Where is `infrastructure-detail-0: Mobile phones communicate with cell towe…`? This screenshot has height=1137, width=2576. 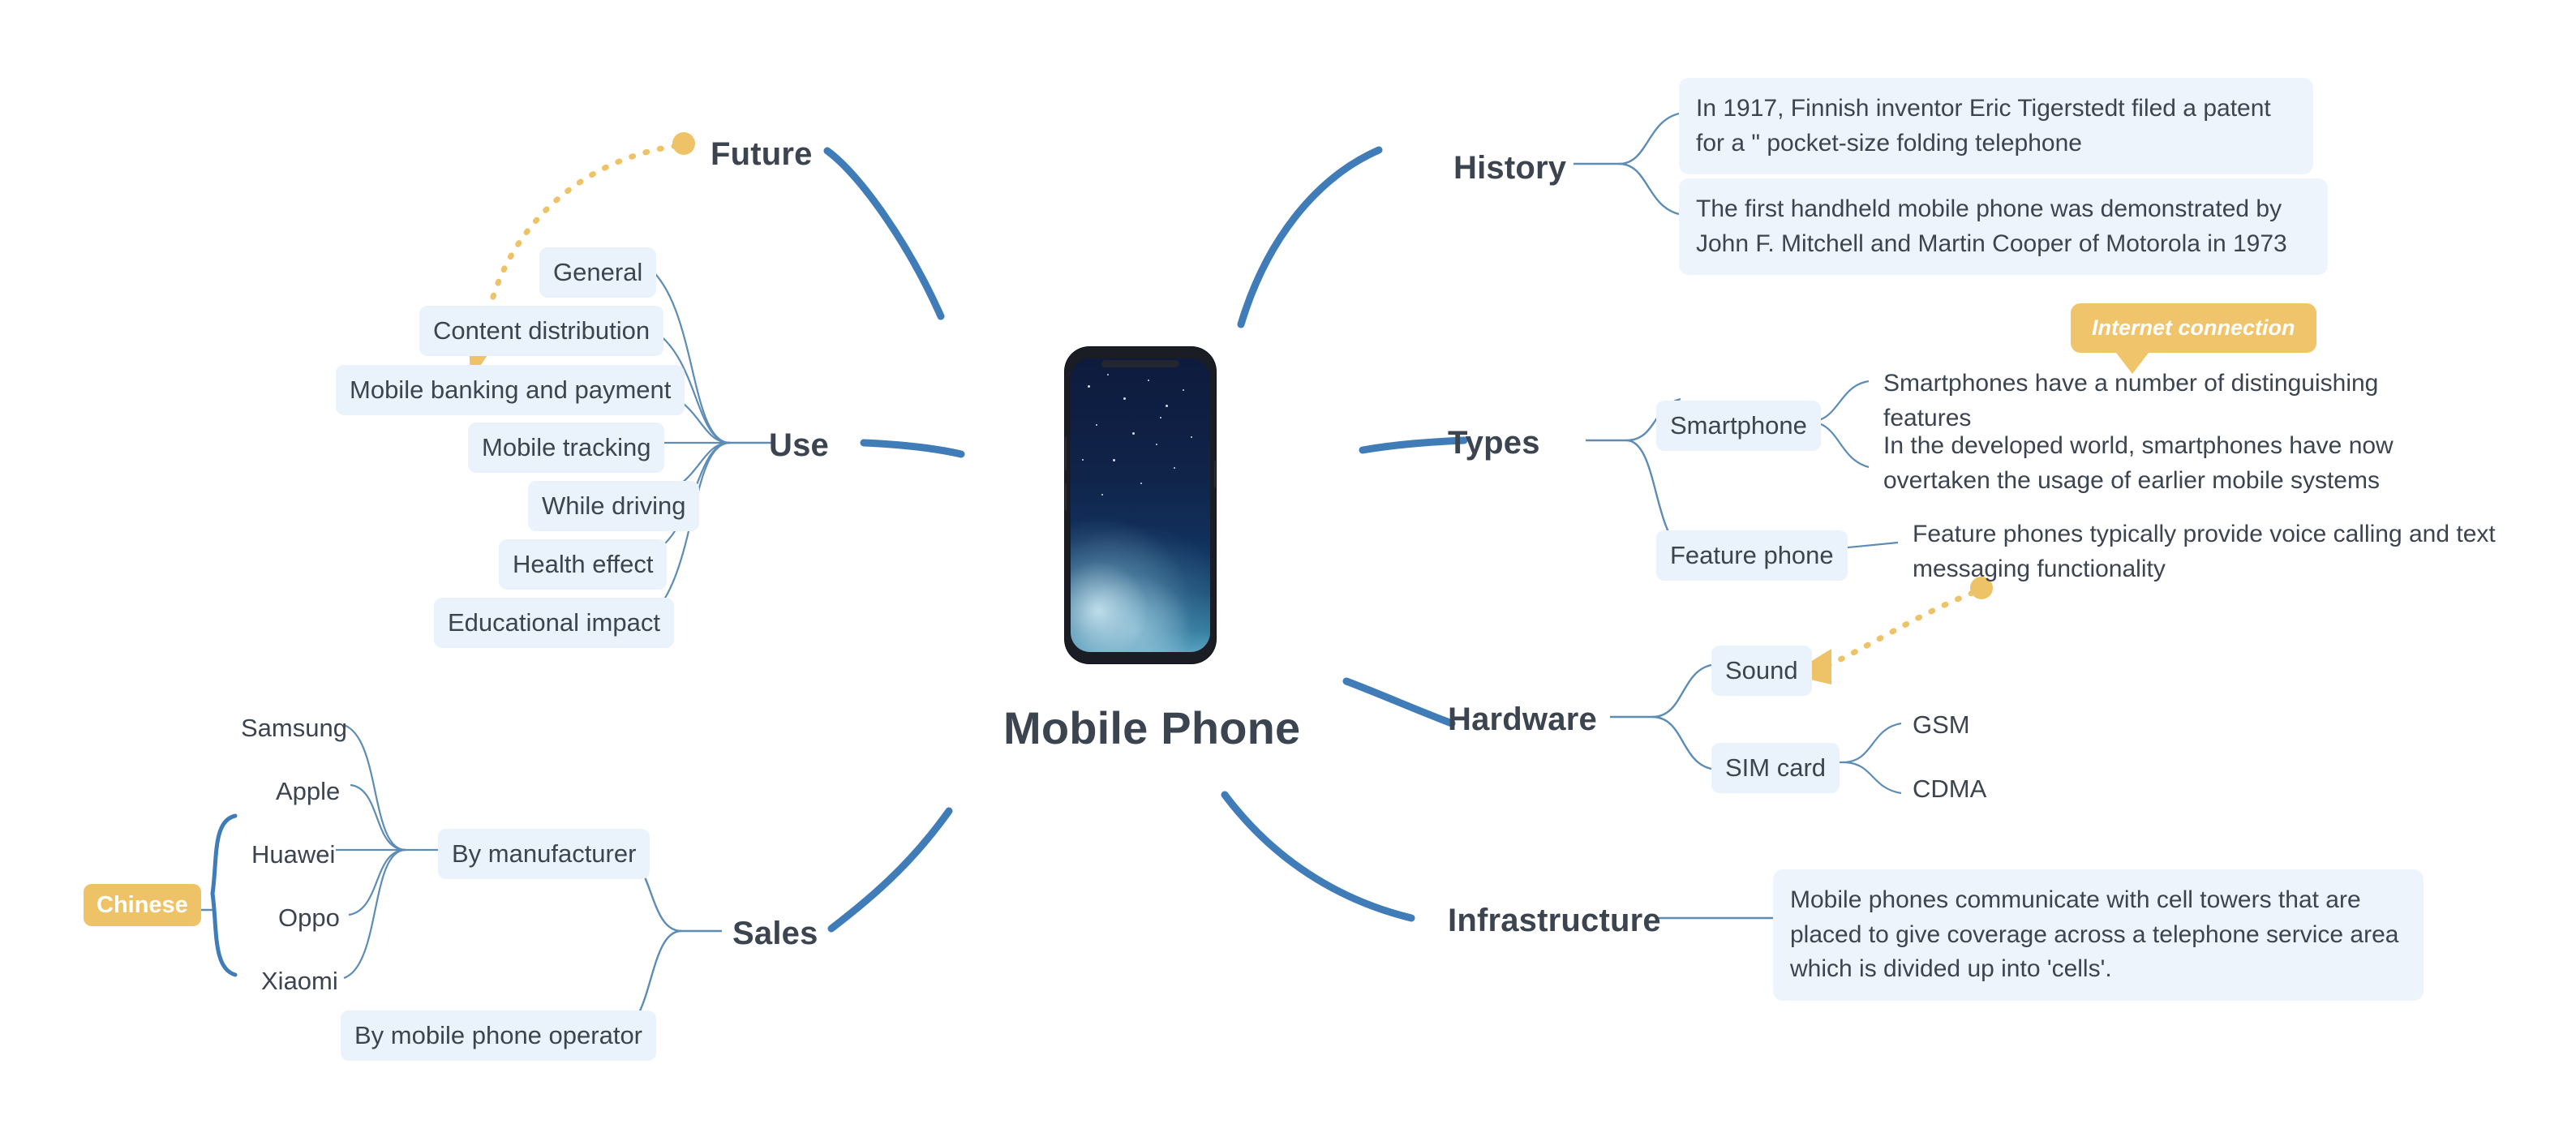 infrastructure-detail-0: Mobile phones communicate with cell towe… is located at coordinates (2098, 935).